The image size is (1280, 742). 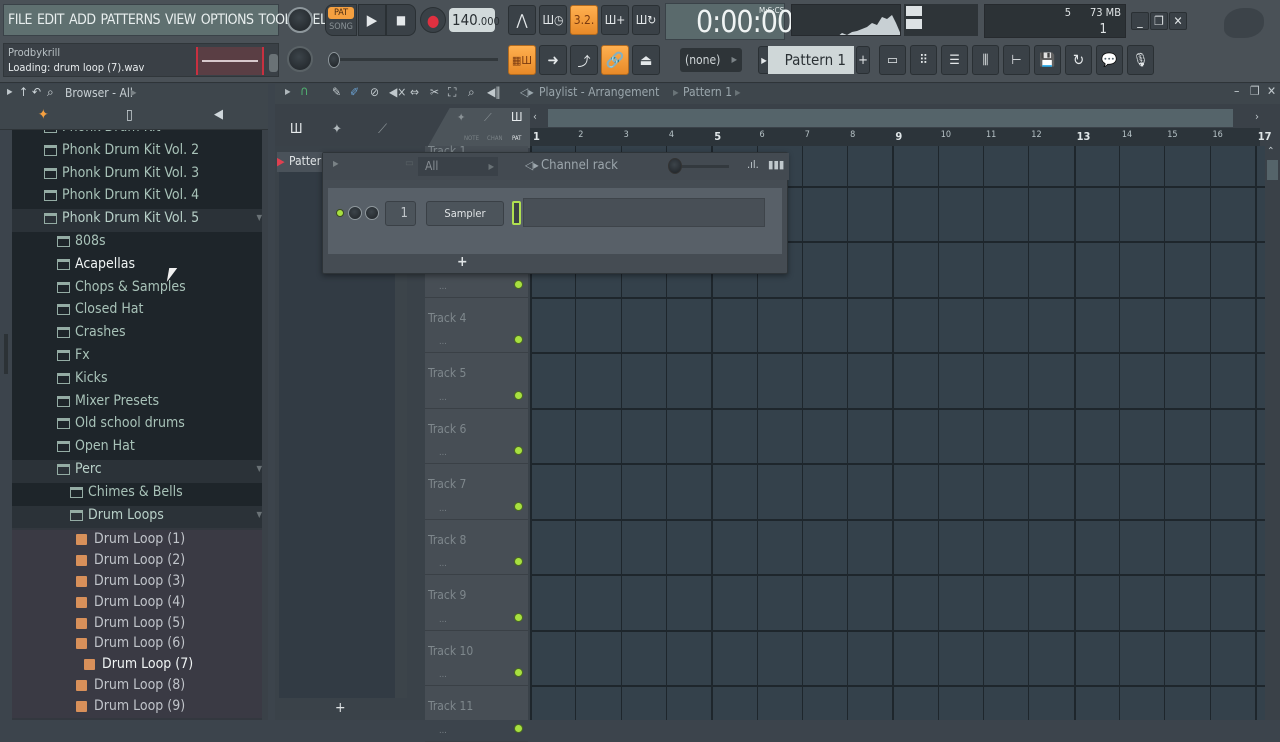 What do you see at coordinates (1271, 151) in the screenshot?
I see `scroll-up-icon: ⌃` at bounding box center [1271, 151].